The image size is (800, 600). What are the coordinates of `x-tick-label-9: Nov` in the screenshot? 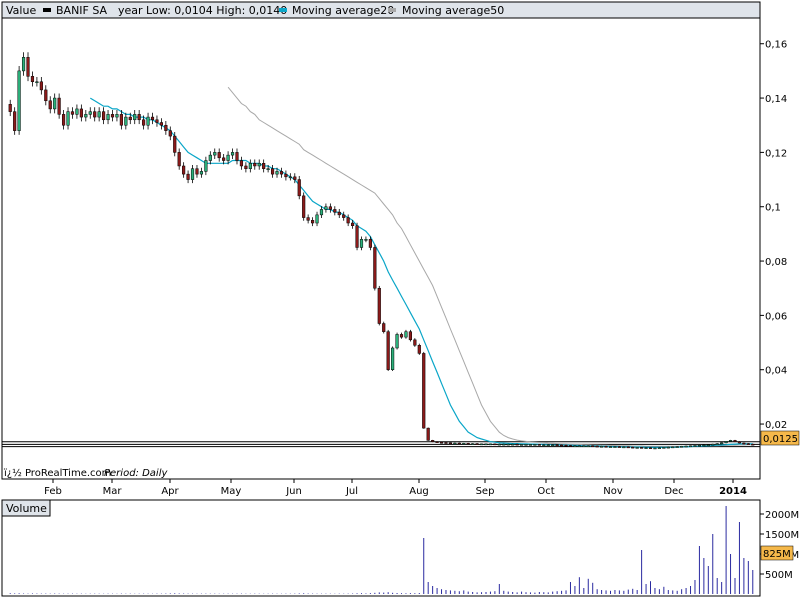 It's located at (613, 491).